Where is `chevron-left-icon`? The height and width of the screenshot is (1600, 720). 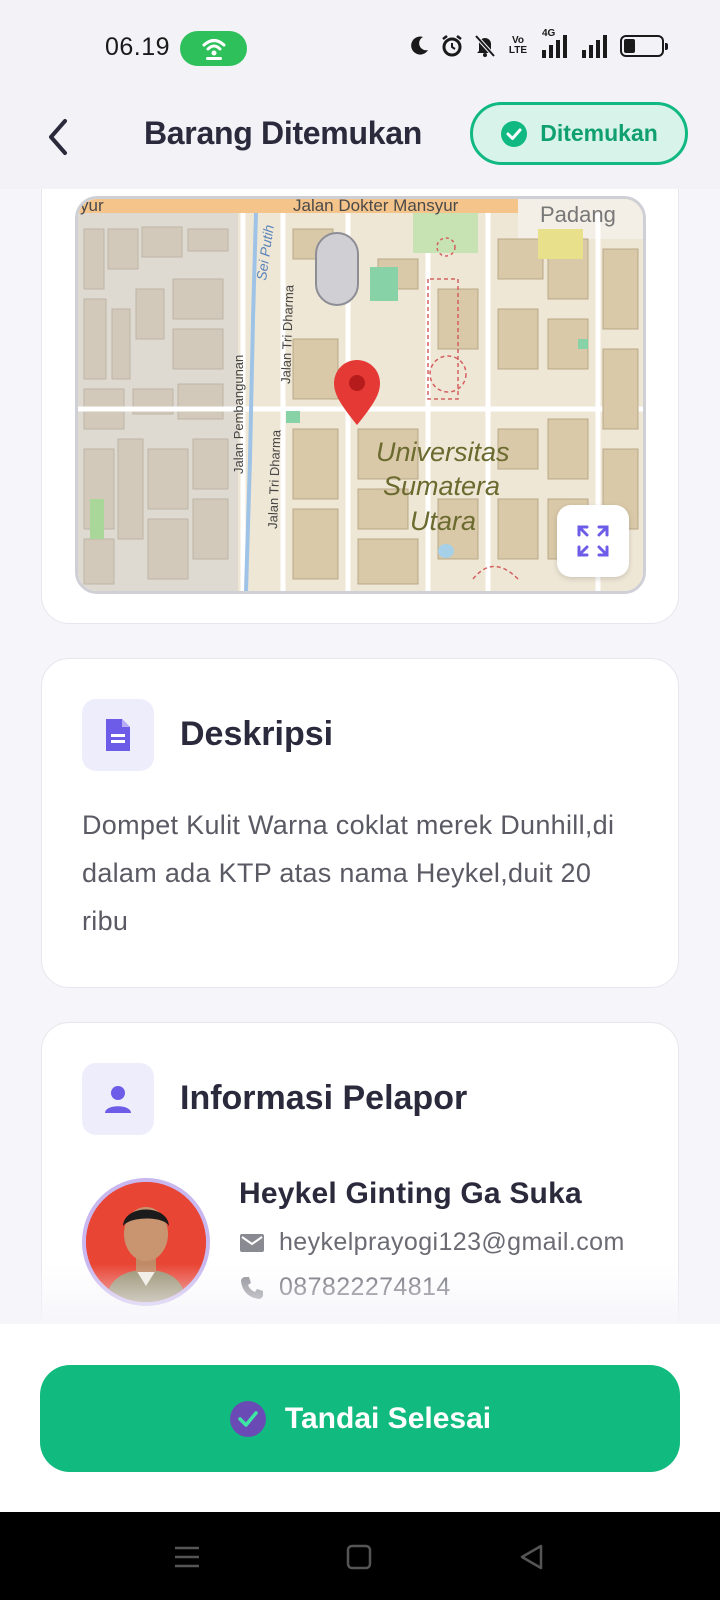
chevron-left-icon is located at coordinates (58, 137).